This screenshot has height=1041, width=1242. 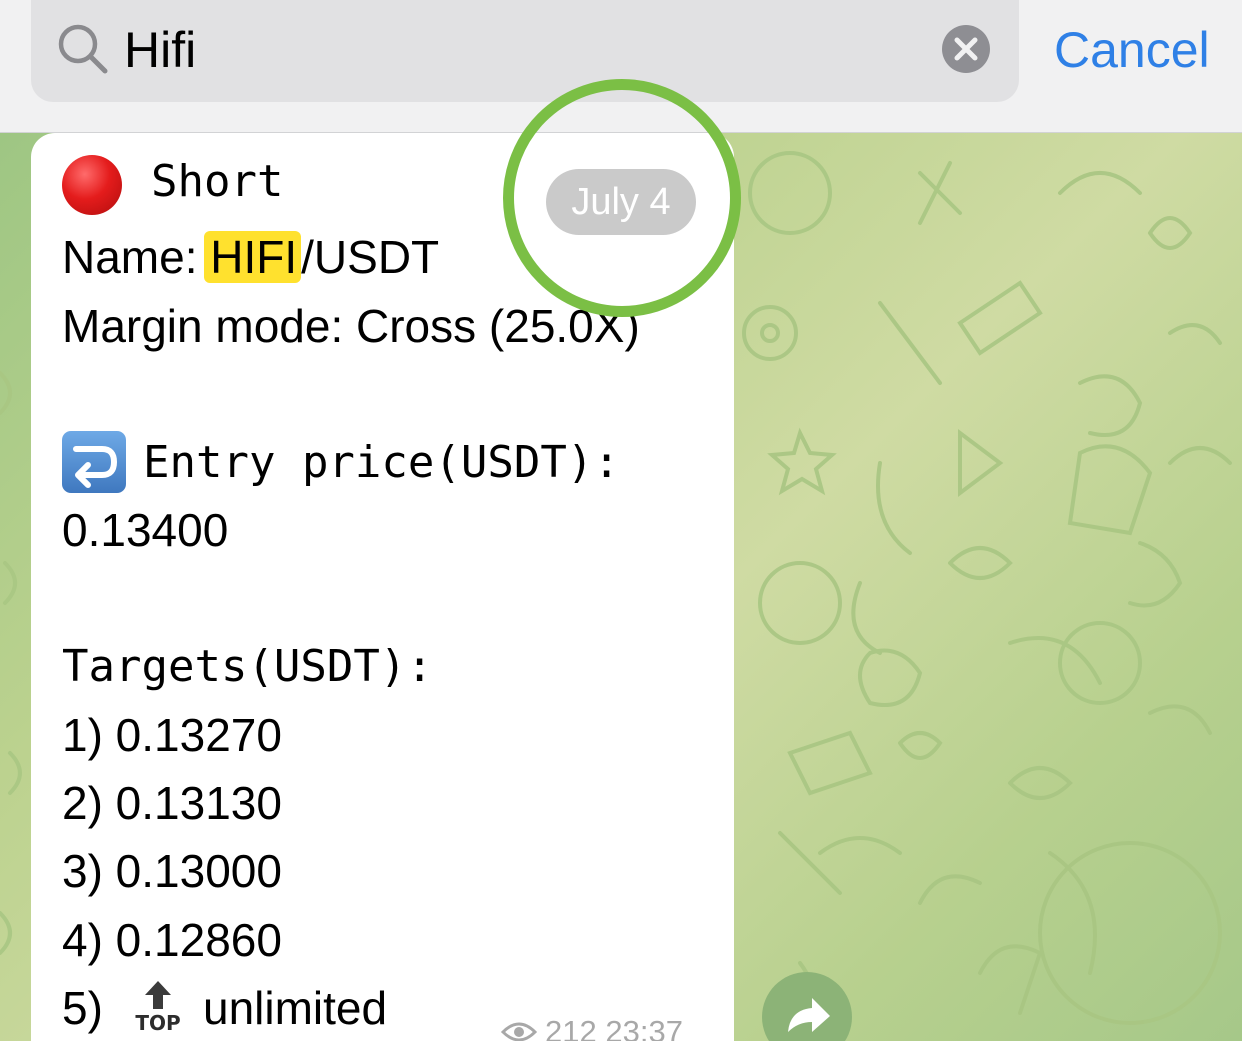 What do you see at coordinates (158, 1007) in the screenshot?
I see `top-arrow-icon: TOP` at bounding box center [158, 1007].